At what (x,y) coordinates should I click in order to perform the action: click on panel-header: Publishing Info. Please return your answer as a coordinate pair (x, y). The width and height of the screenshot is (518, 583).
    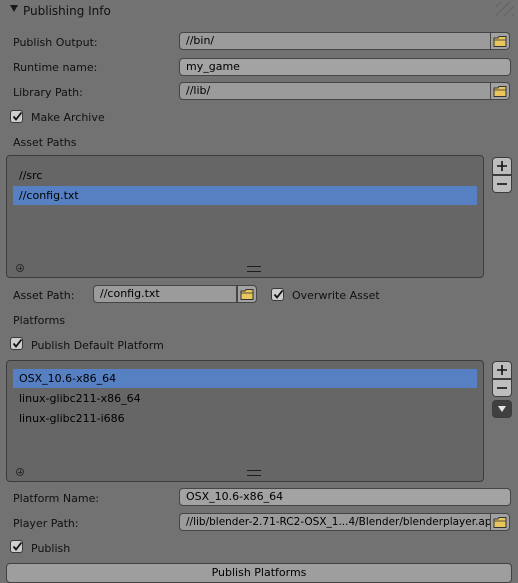
    Looking at the image, I should click on (259, 11).